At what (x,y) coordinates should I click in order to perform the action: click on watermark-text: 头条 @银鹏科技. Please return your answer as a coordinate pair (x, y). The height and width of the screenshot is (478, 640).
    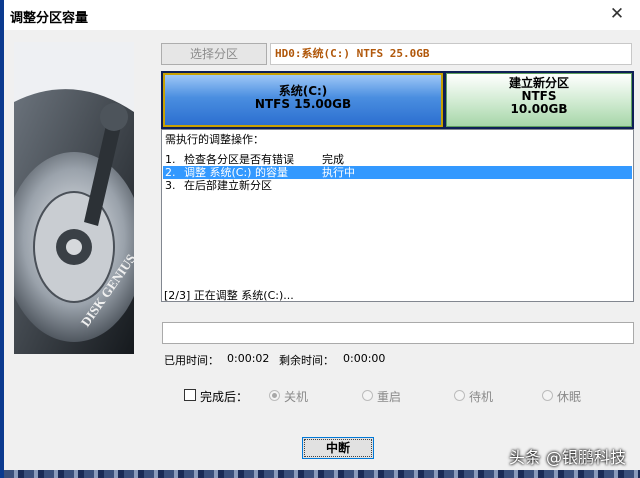
    Looking at the image, I should click on (567, 457).